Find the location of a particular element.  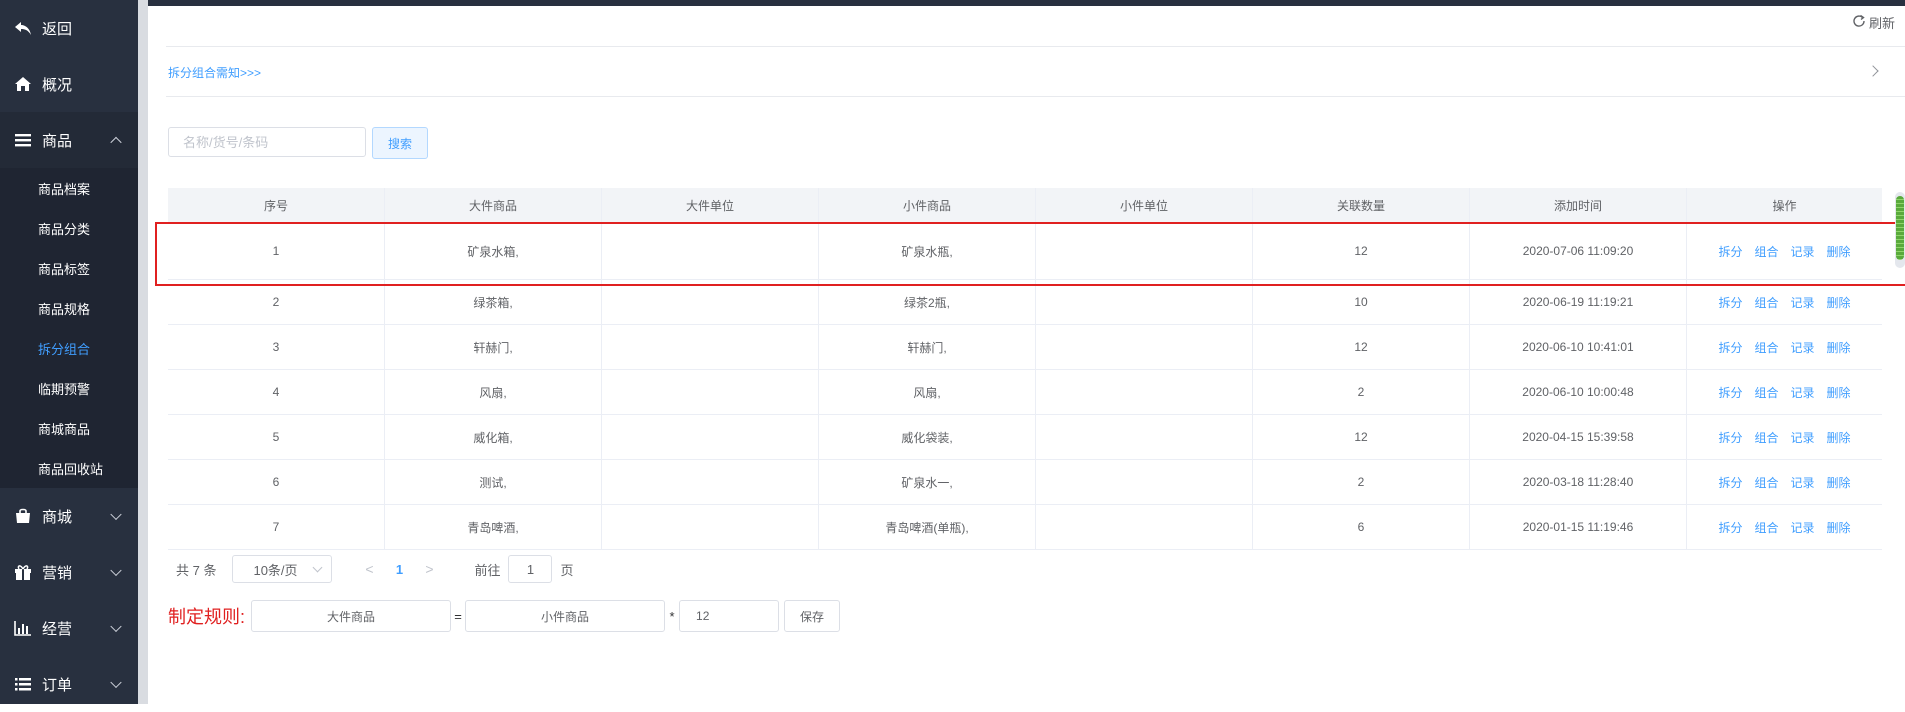

table-row: 5 威化箱, 威化袋装, 12 2020-04-15 15:39:58 拆分 组合 记录 删除 is located at coordinates (1025, 437).